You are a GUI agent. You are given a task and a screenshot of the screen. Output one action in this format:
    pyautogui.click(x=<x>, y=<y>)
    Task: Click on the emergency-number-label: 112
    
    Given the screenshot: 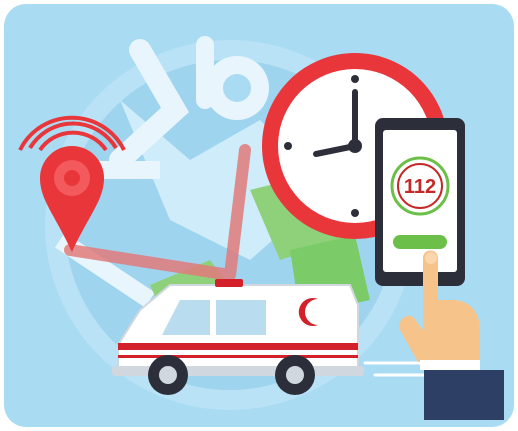 What is the action you would take?
    pyautogui.click(x=420, y=187)
    